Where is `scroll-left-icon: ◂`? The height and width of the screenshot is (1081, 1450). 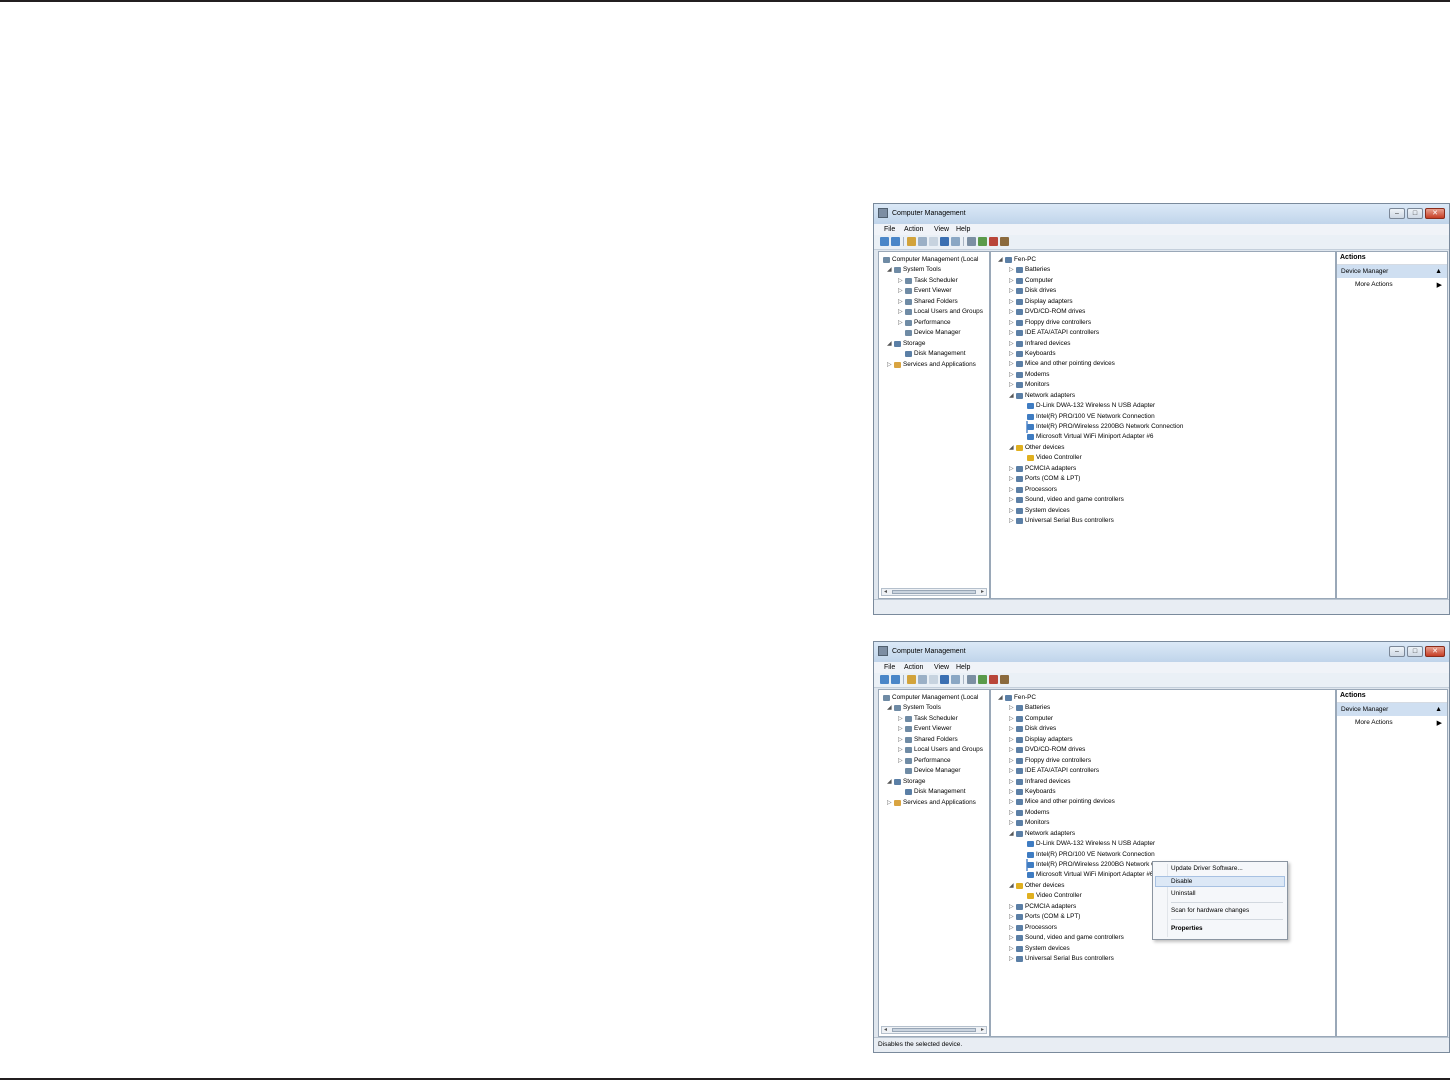 scroll-left-icon: ◂ is located at coordinates (885, 1029).